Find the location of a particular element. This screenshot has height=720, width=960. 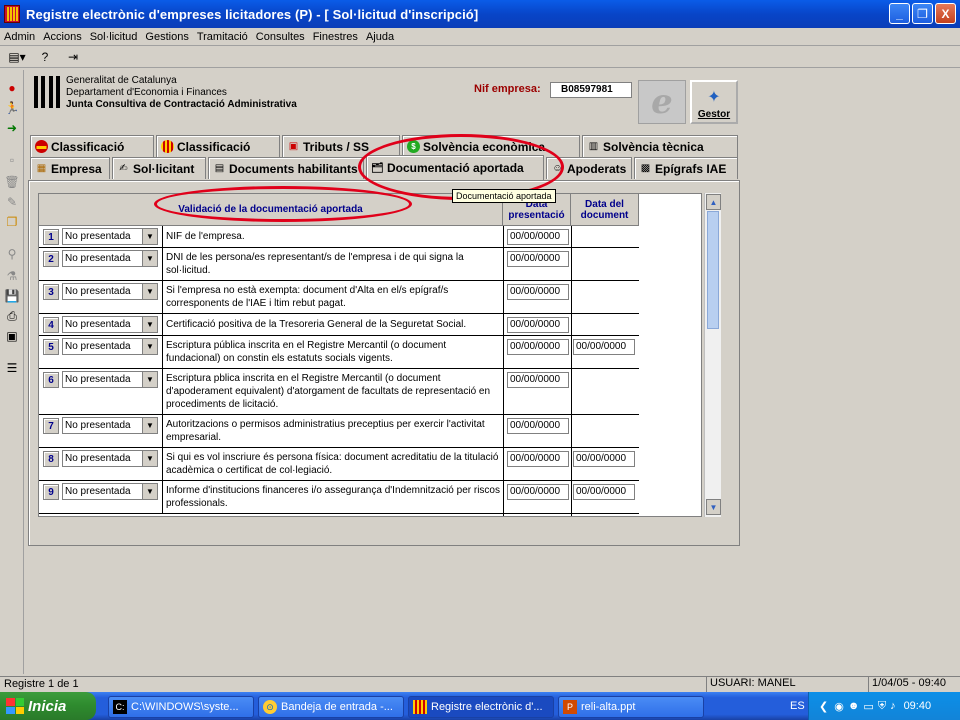

nif-field: B08597981 is located at coordinates (591, 90).